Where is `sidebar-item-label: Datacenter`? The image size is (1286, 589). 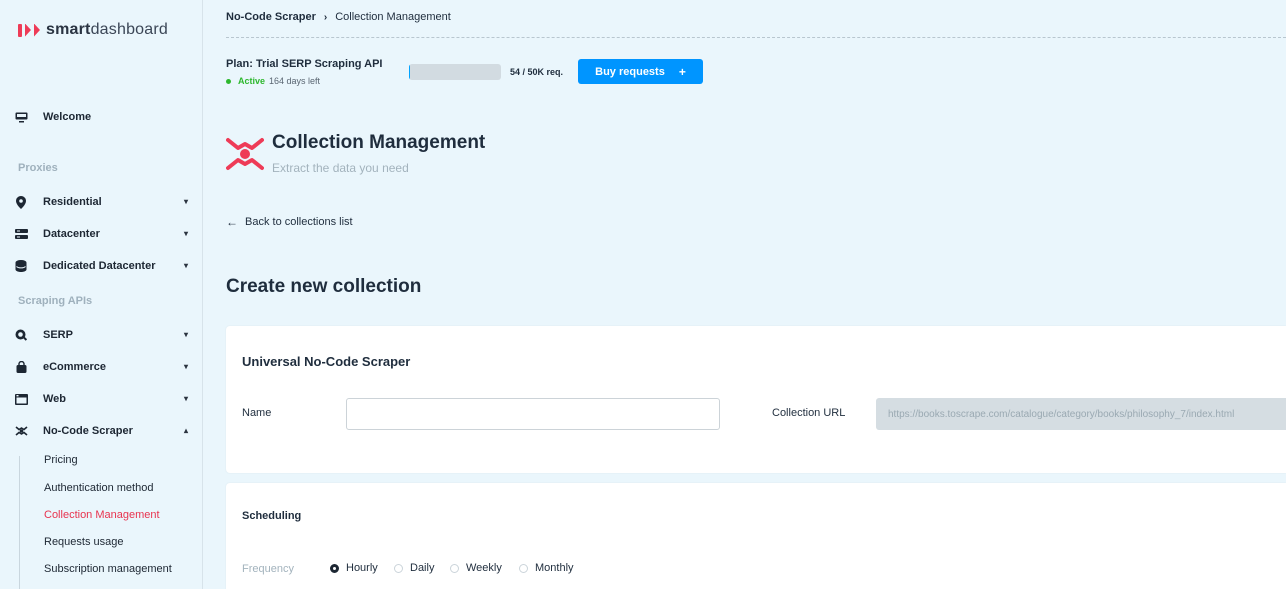 sidebar-item-label: Datacenter is located at coordinates (71, 234).